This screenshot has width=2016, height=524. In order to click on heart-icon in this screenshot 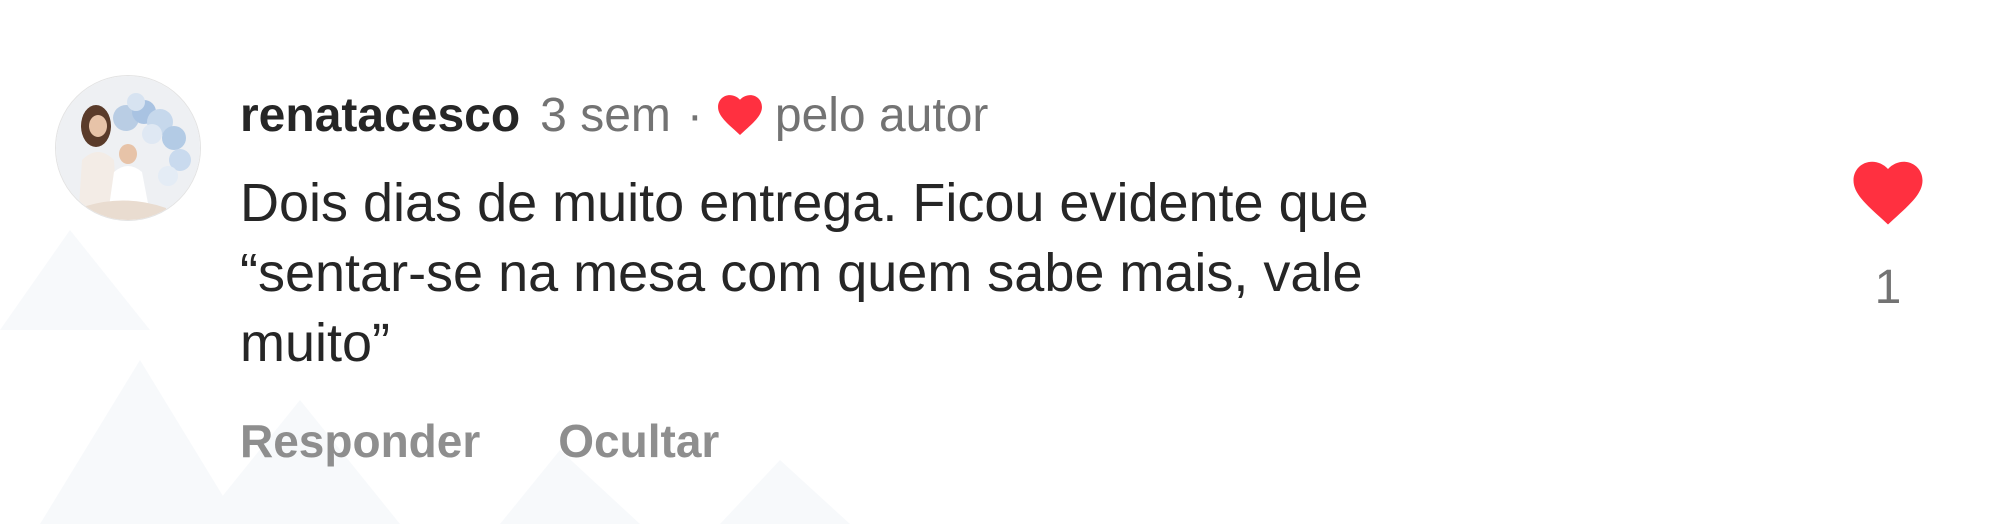, I will do `click(739, 115)`.